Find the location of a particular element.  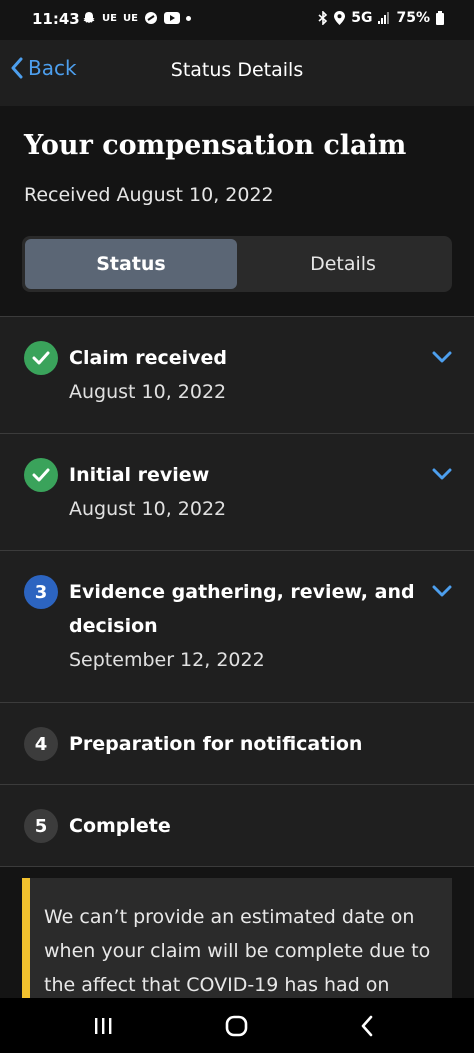

android-nav-bar is located at coordinates (237, 1025).